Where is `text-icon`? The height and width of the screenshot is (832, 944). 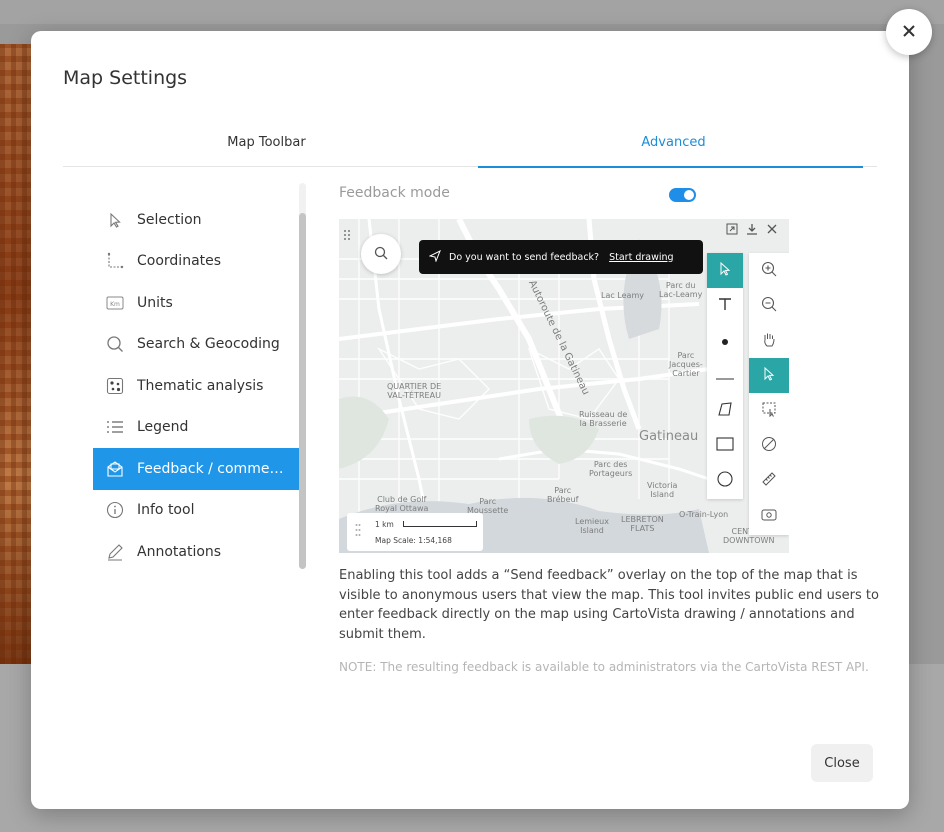
text-icon is located at coordinates (725, 305).